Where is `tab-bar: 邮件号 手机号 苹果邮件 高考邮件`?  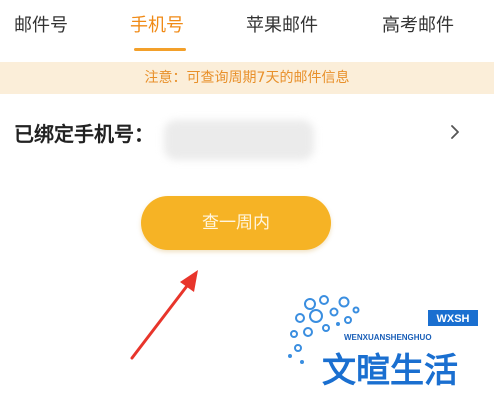
tab-bar: 邮件号 手机号 苹果邮件 高考邮件 is located at coordinates (247, 29).